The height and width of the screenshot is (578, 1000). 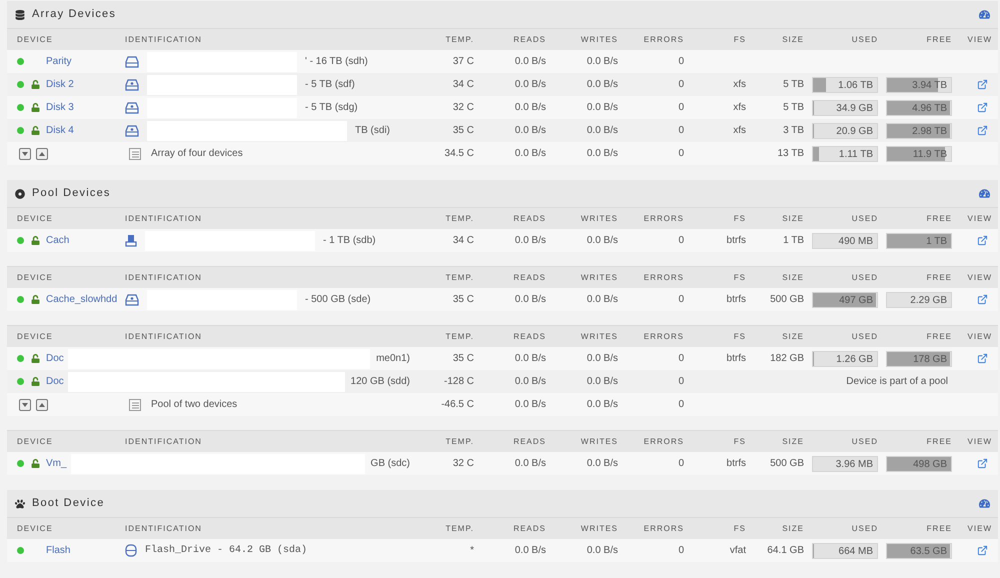 I want to click on section-title: Pool Devices, so click(x=71, y=194).